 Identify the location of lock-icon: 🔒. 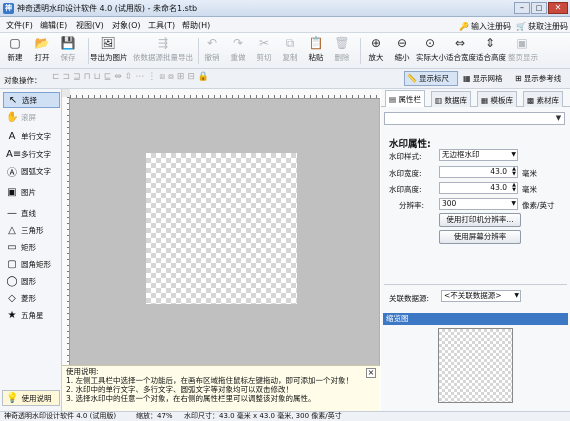
(203, 79).